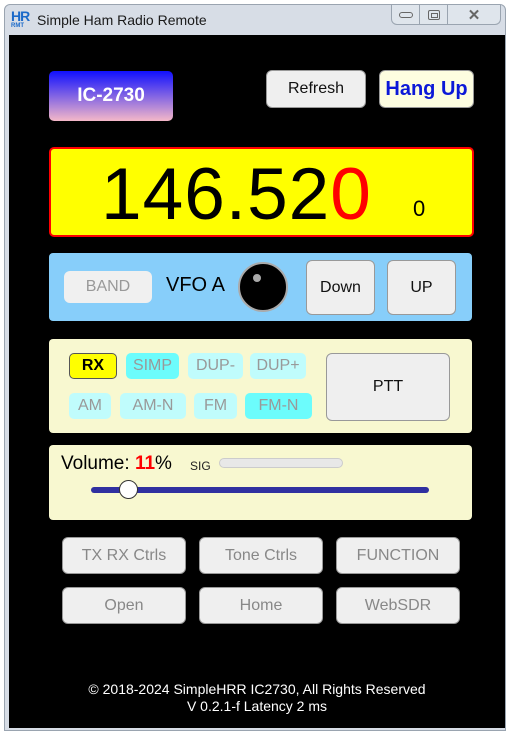  I want to click on refresh-button: Refresh, so click(316, 89).